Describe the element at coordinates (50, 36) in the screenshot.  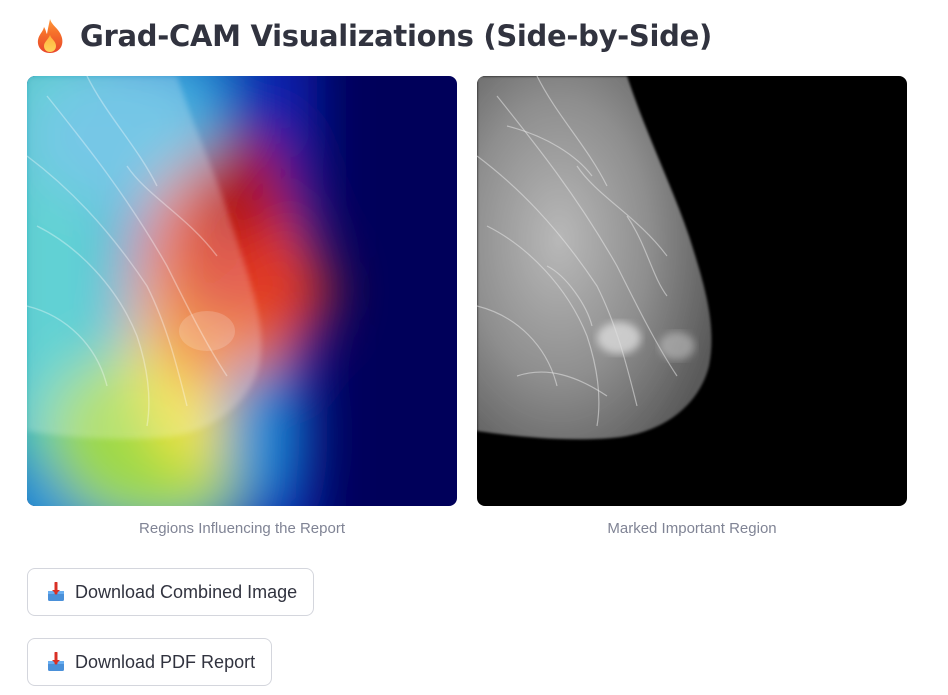
I see `fire-icon` at that location.